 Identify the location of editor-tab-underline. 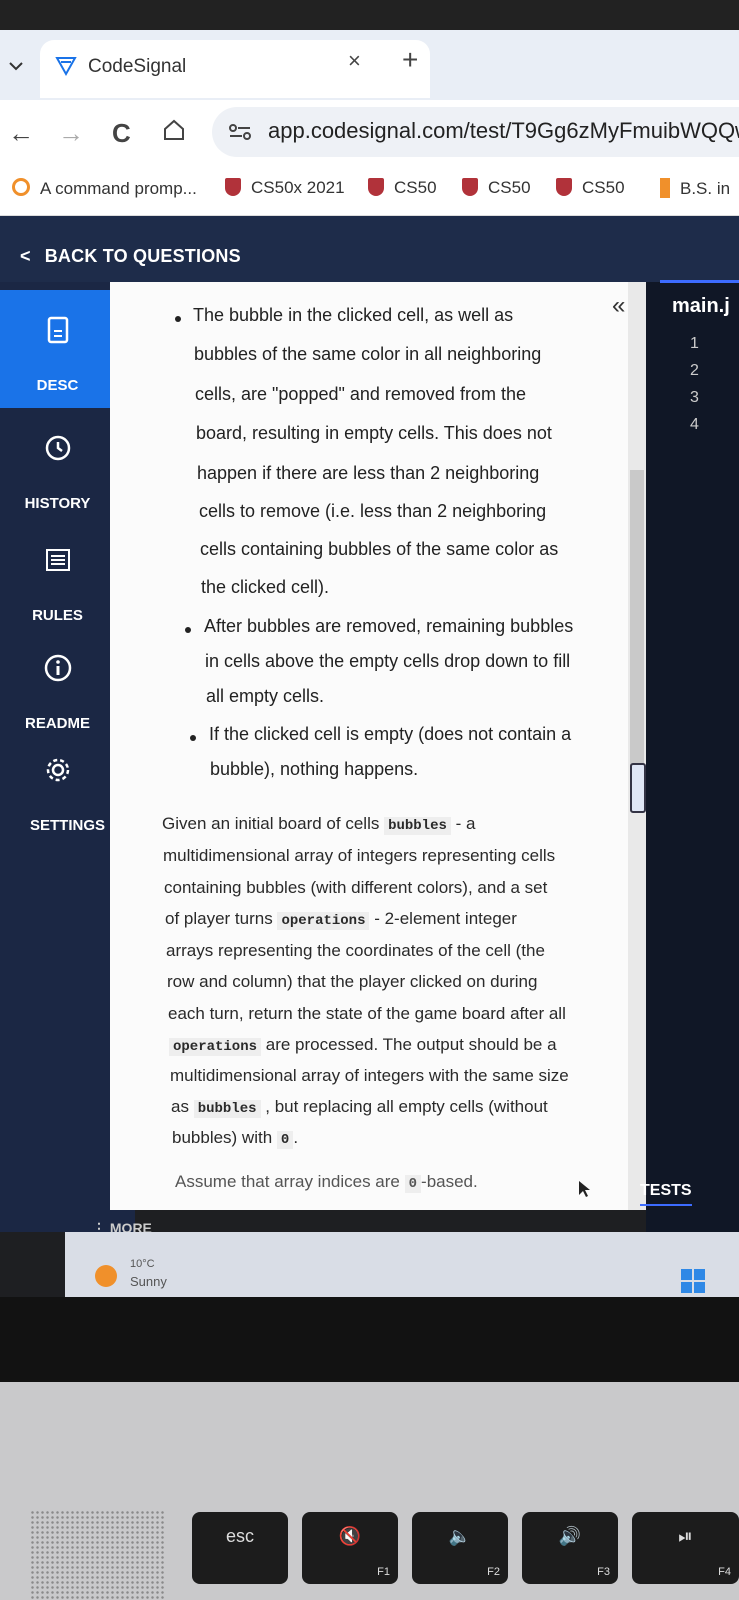
(699, 281).